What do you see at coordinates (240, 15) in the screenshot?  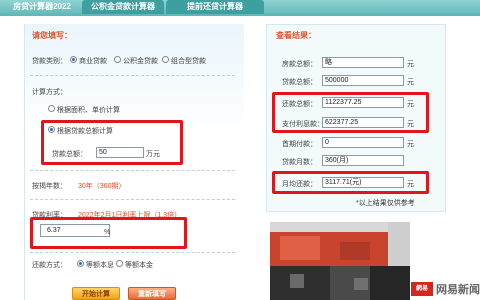 I see `tab-underline` at bounding box center [240, 15].